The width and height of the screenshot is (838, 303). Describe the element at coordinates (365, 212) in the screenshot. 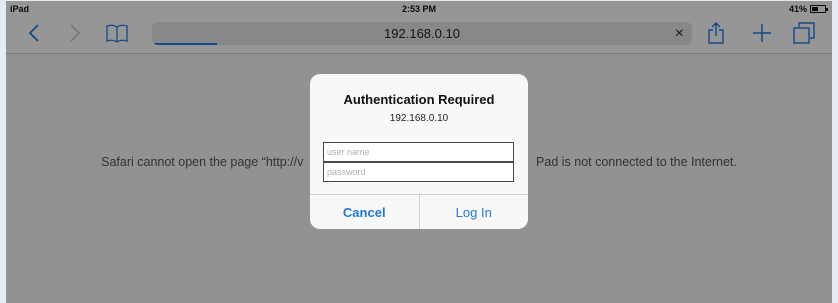

I see `cancel-button: Cancel` at that location.